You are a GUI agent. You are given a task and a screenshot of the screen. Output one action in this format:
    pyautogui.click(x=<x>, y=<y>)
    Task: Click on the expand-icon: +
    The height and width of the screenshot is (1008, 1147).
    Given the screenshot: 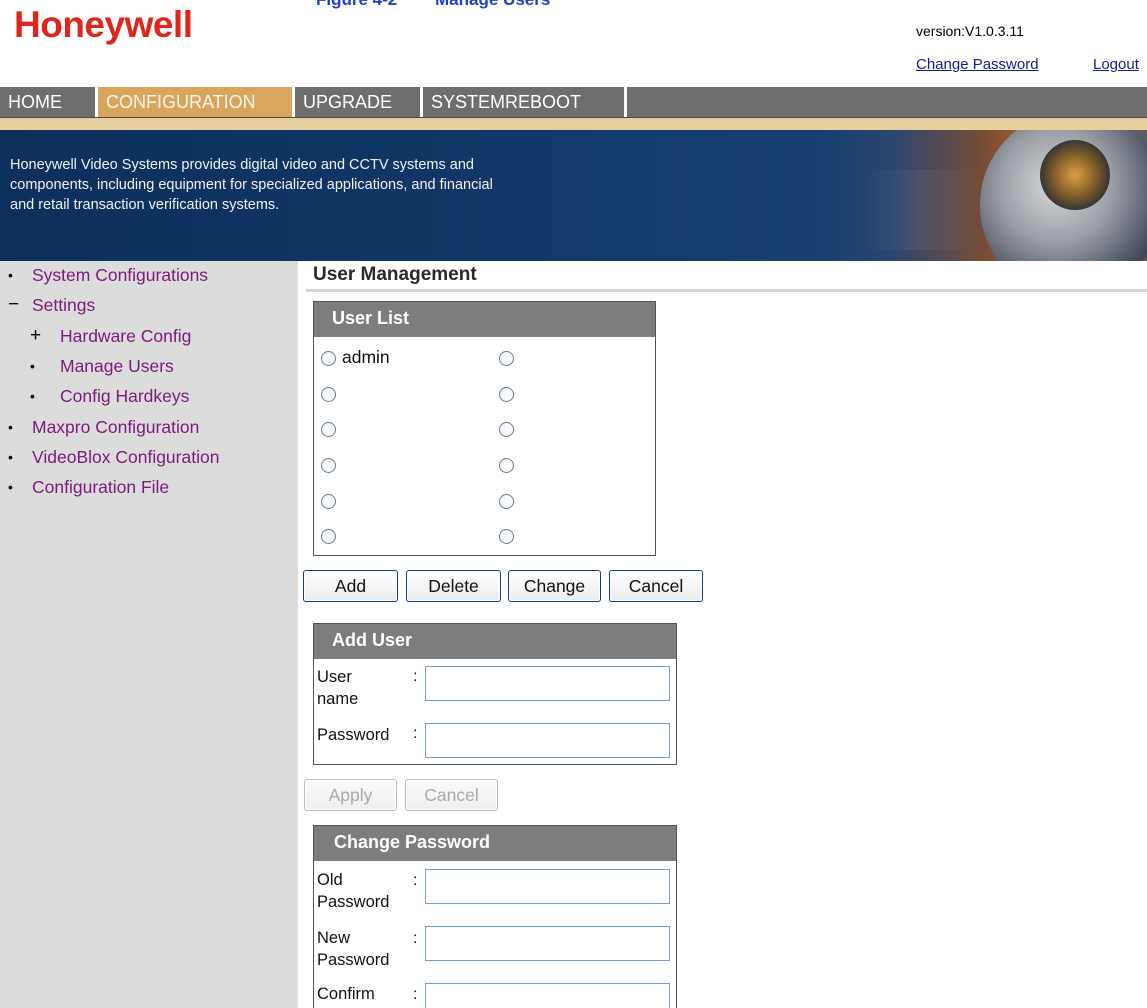 What is the action you would take?
    pyautogui.click(x=36, y=335)
    